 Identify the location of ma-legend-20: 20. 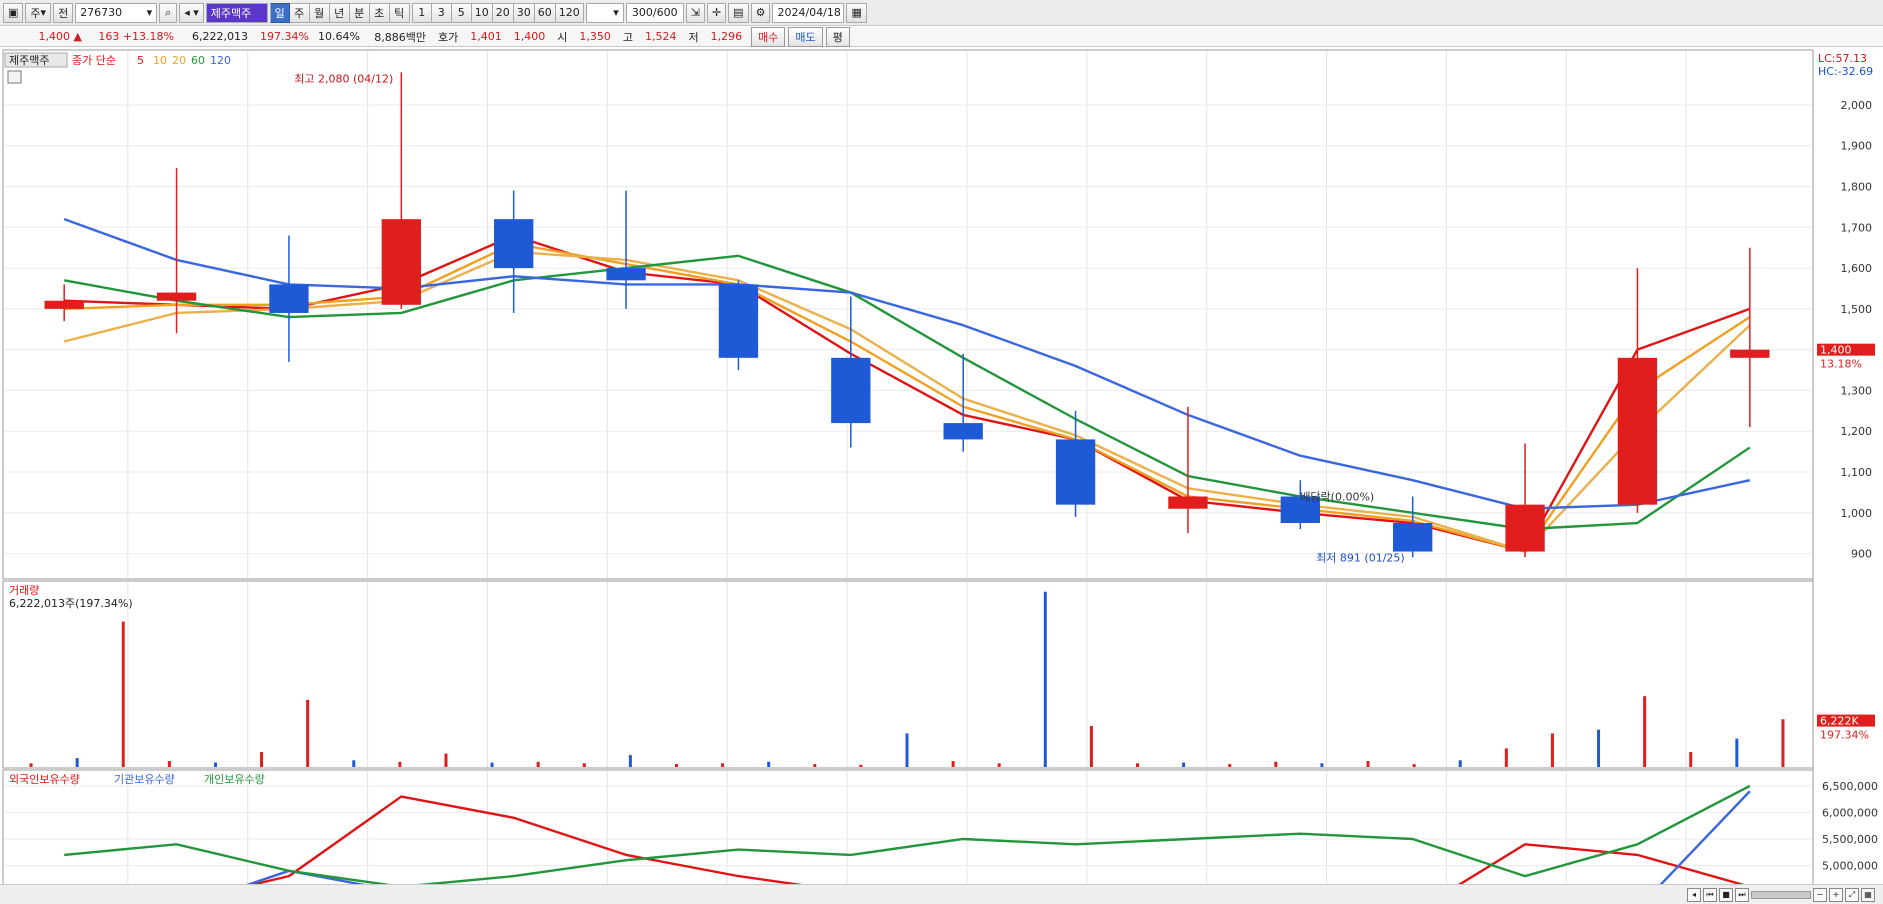
(179, 60).